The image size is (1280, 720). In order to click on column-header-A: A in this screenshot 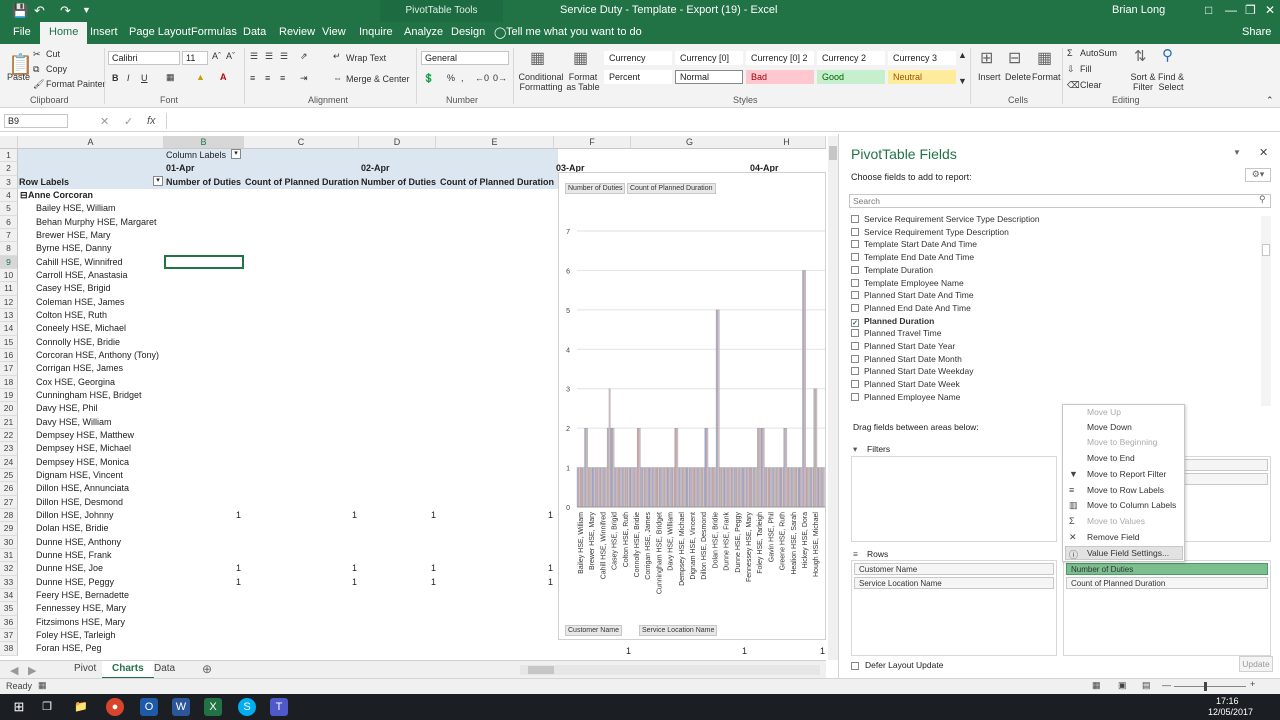, I will do `click(91, 142)`.